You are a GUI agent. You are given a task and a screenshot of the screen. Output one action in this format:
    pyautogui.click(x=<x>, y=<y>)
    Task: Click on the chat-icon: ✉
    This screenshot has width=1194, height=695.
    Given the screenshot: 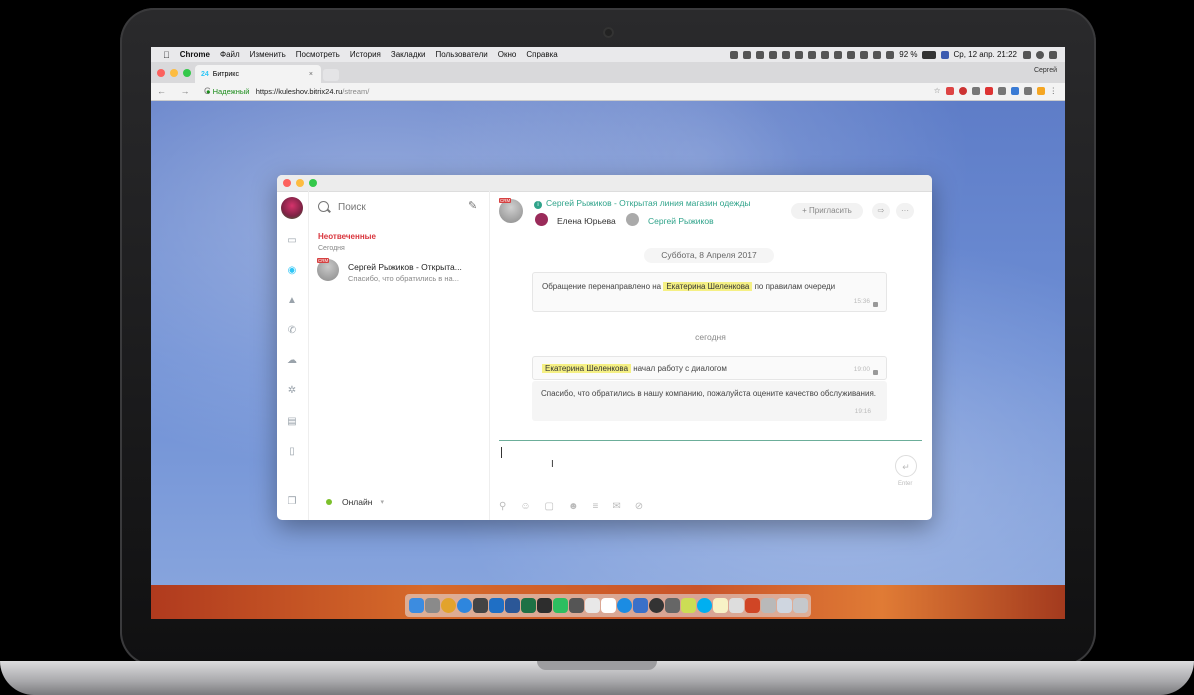 What is the action you would take?
    pyautogui.click(x=616, y=506)
    